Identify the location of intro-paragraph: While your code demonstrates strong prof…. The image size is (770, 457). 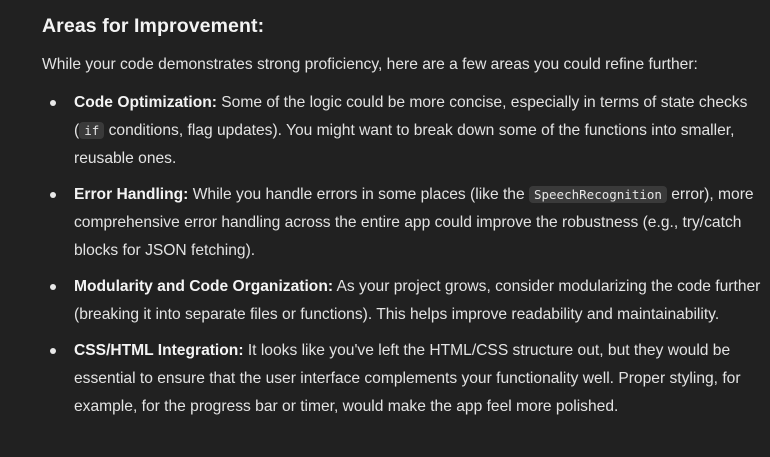
(370, 64).